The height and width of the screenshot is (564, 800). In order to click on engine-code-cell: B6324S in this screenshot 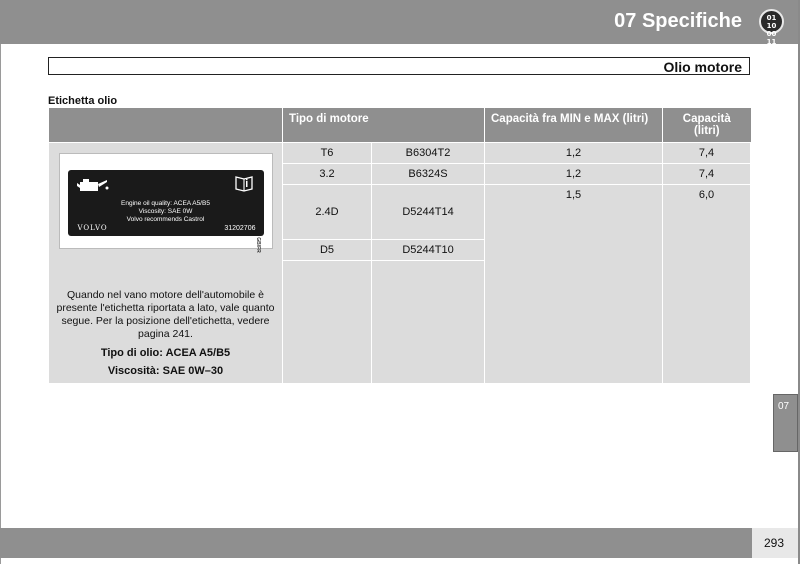, I will do `click(428, 174)`.